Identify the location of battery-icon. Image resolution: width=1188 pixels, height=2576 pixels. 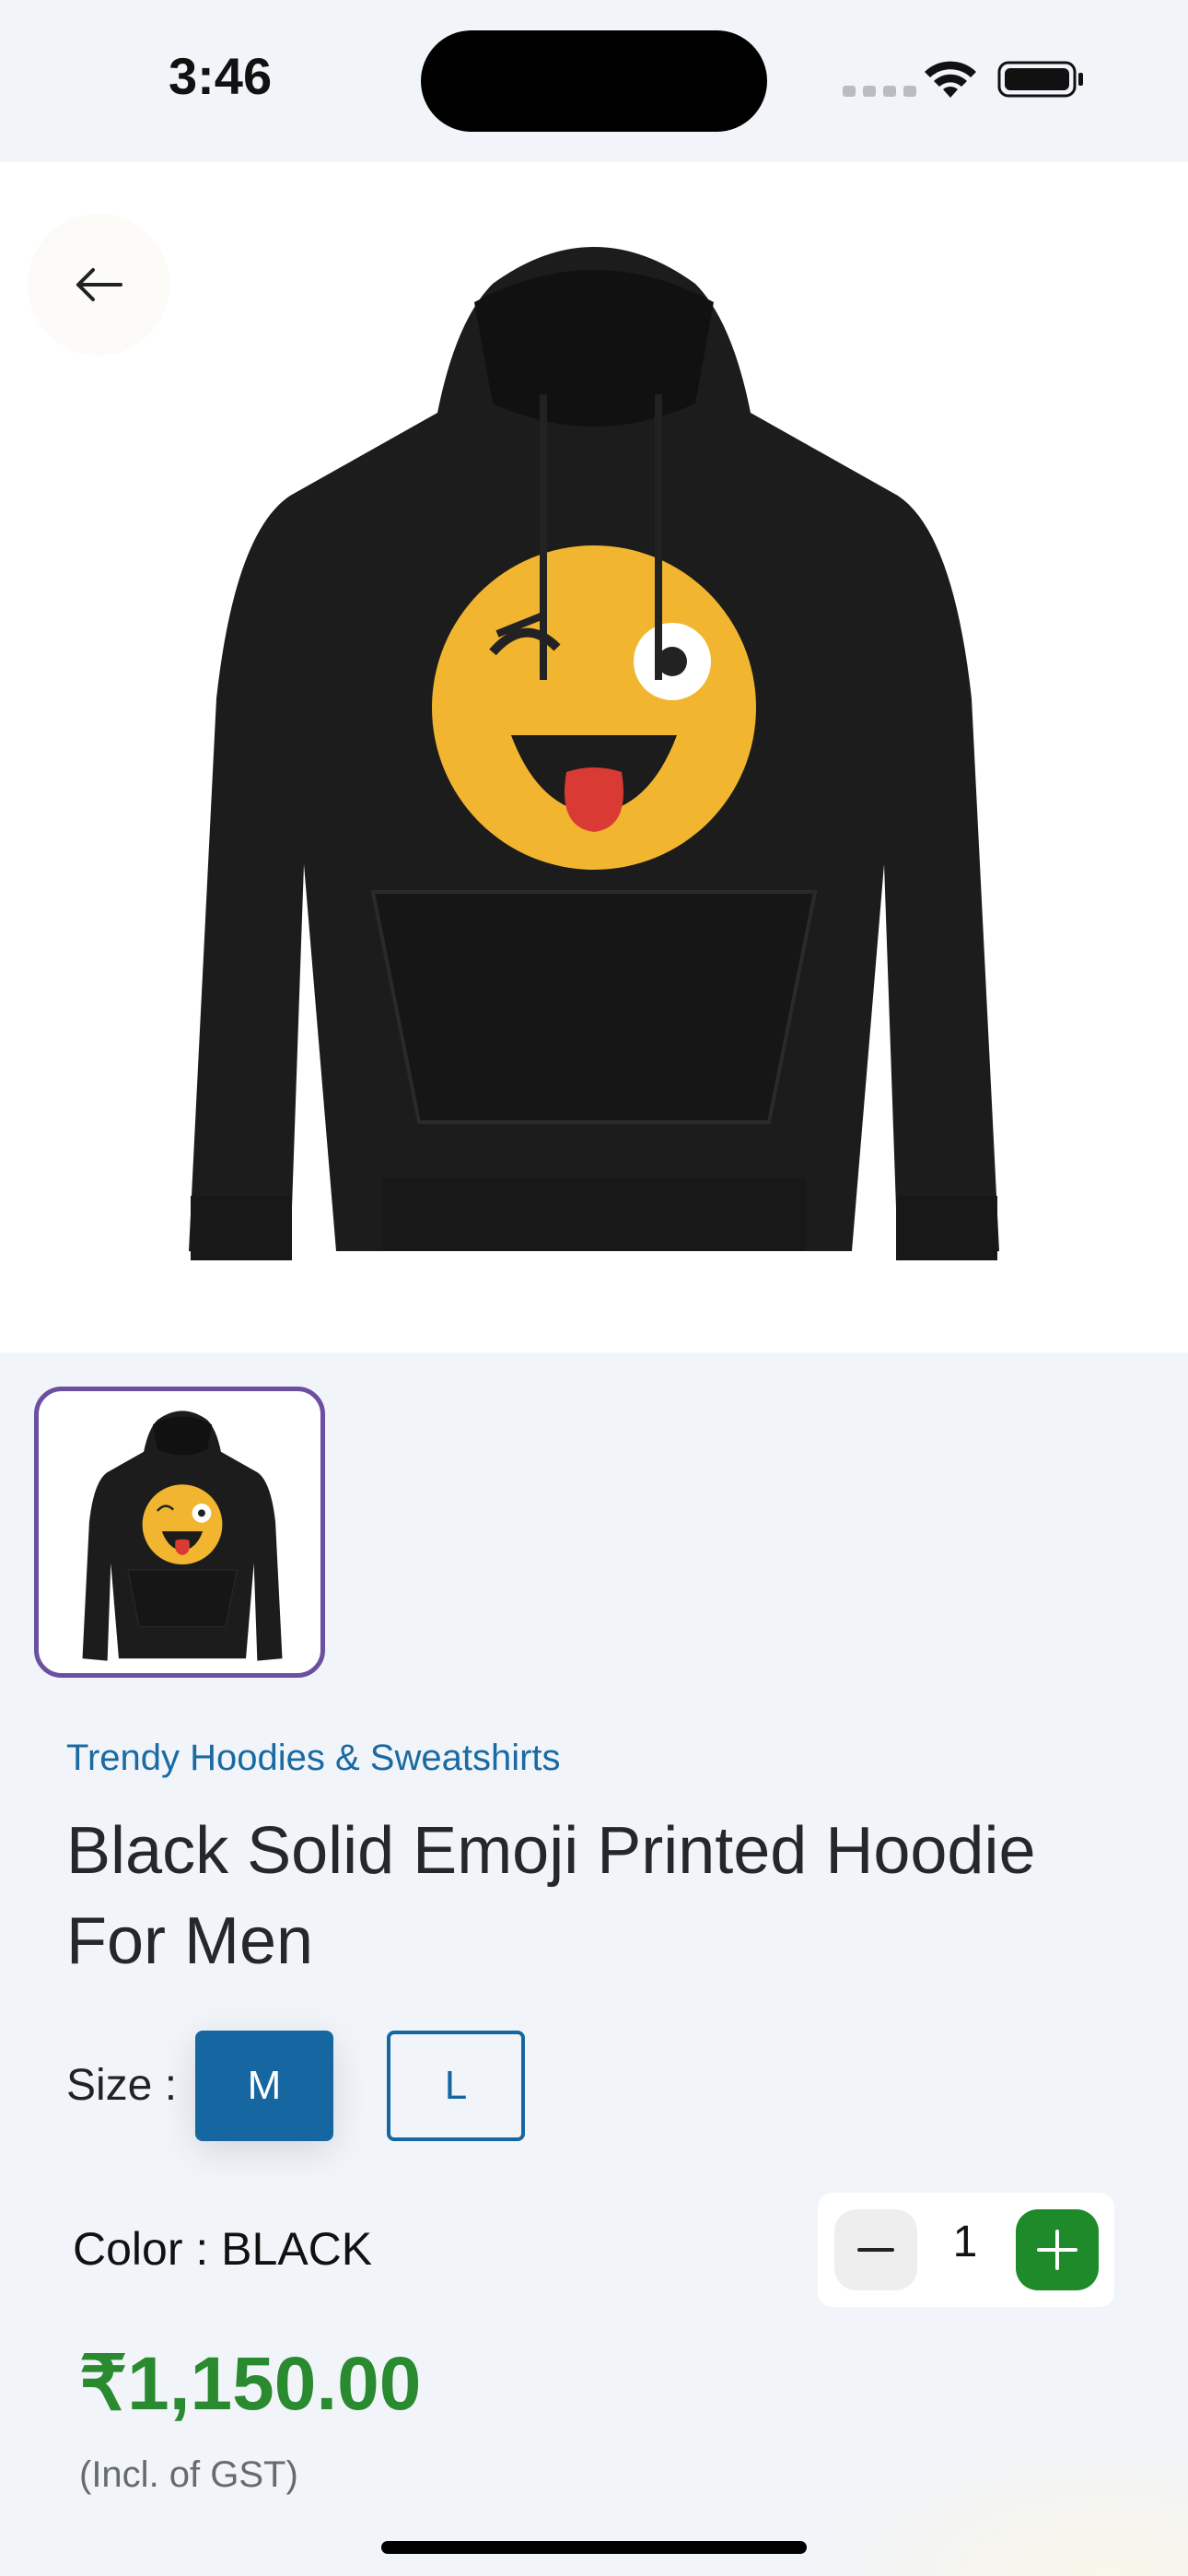
(1040, 79).